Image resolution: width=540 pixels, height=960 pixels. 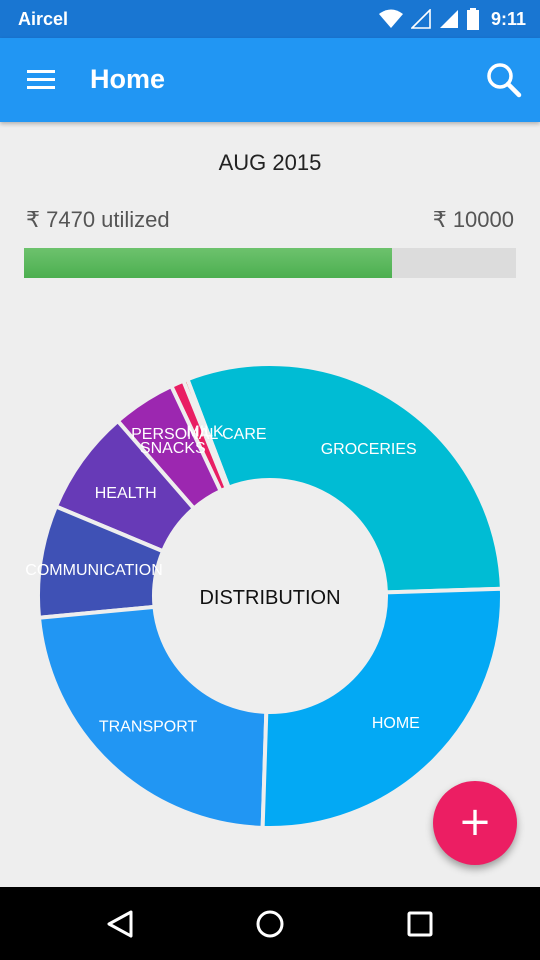 I want to click on home-circle-icon, so click(x=270, y=924).